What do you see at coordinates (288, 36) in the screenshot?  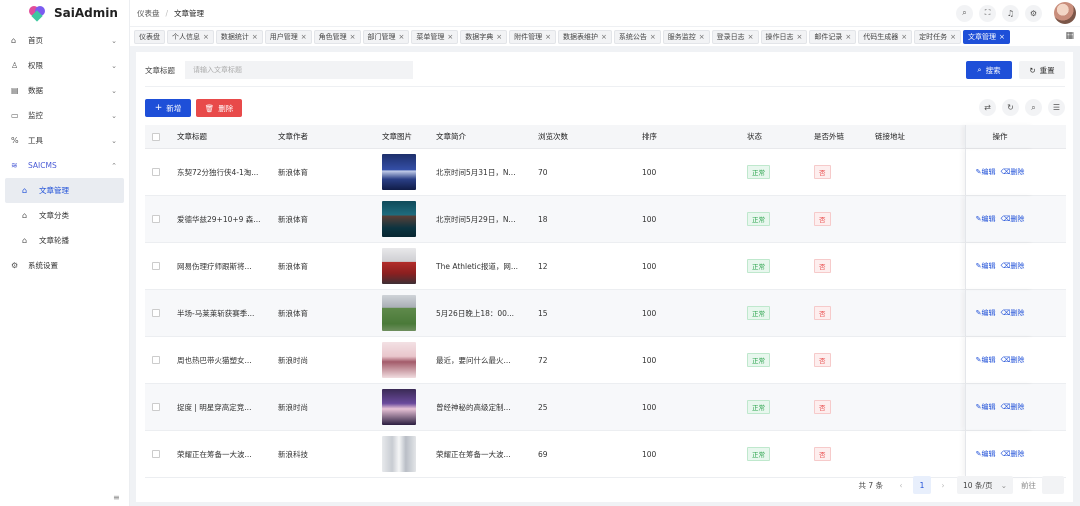 I see `tab-item: 用户管理 ×` at bounding box center [288, 36].